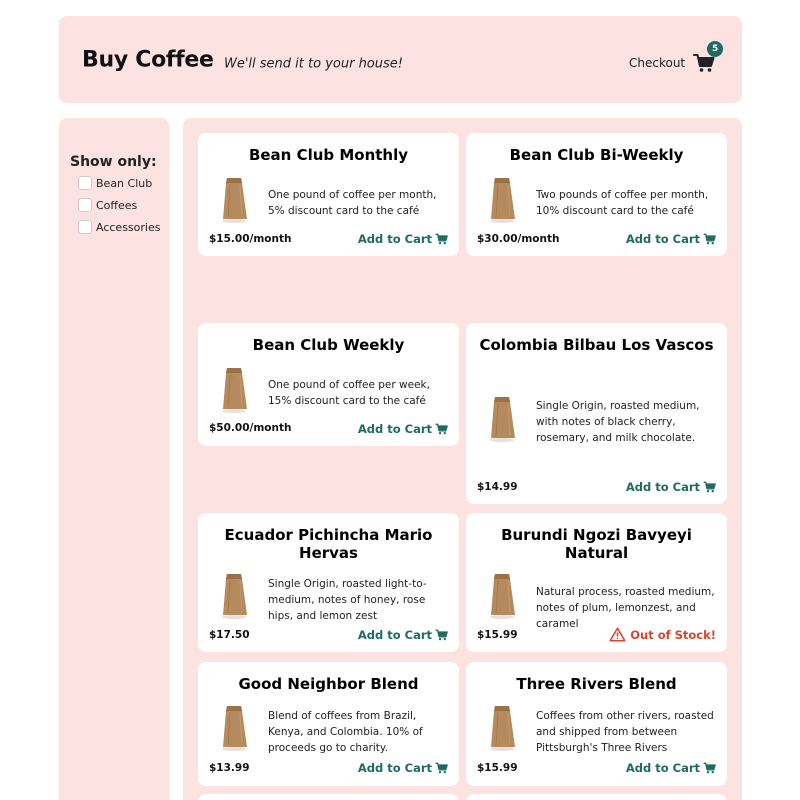  Describe the element at coordinates (313, 64) in the screenshot. I see `page-tagline: We'll send it to your house!` at that location.